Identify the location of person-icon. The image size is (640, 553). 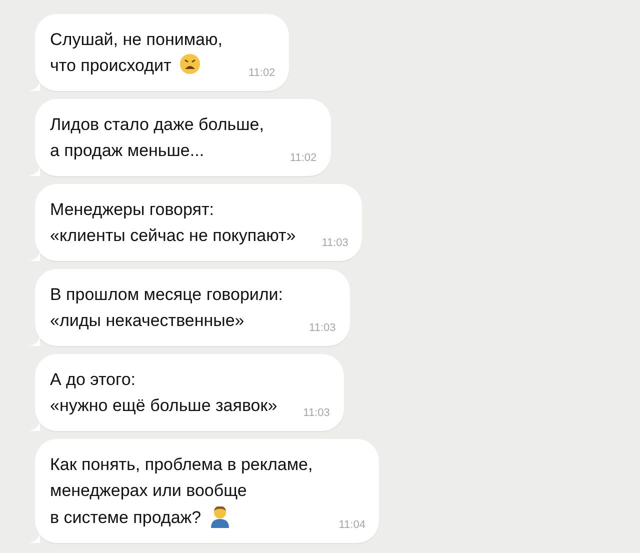
(220, 516).